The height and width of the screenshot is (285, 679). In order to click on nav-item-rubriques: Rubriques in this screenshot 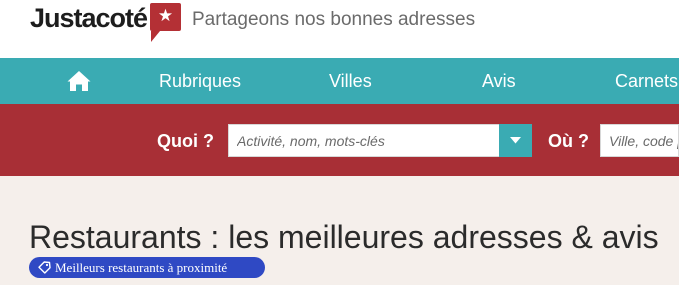, I will do `click(200, 81)`.